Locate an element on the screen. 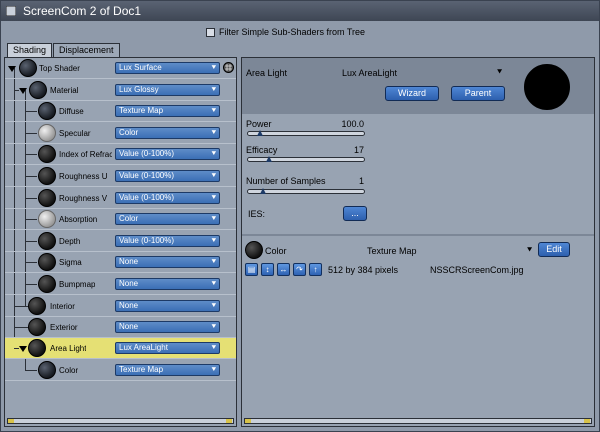 This screenshot has height=432, width=600. rotate-icon: ↷ is located at coordinates (299, 269).